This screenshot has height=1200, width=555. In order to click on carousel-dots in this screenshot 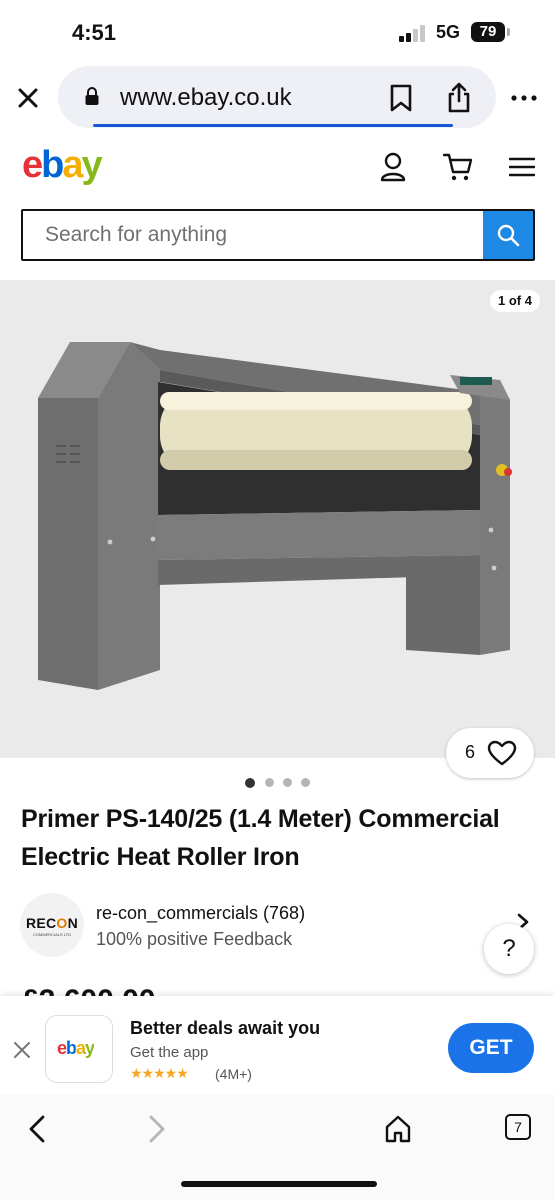, I will do `click(280, 783)`.